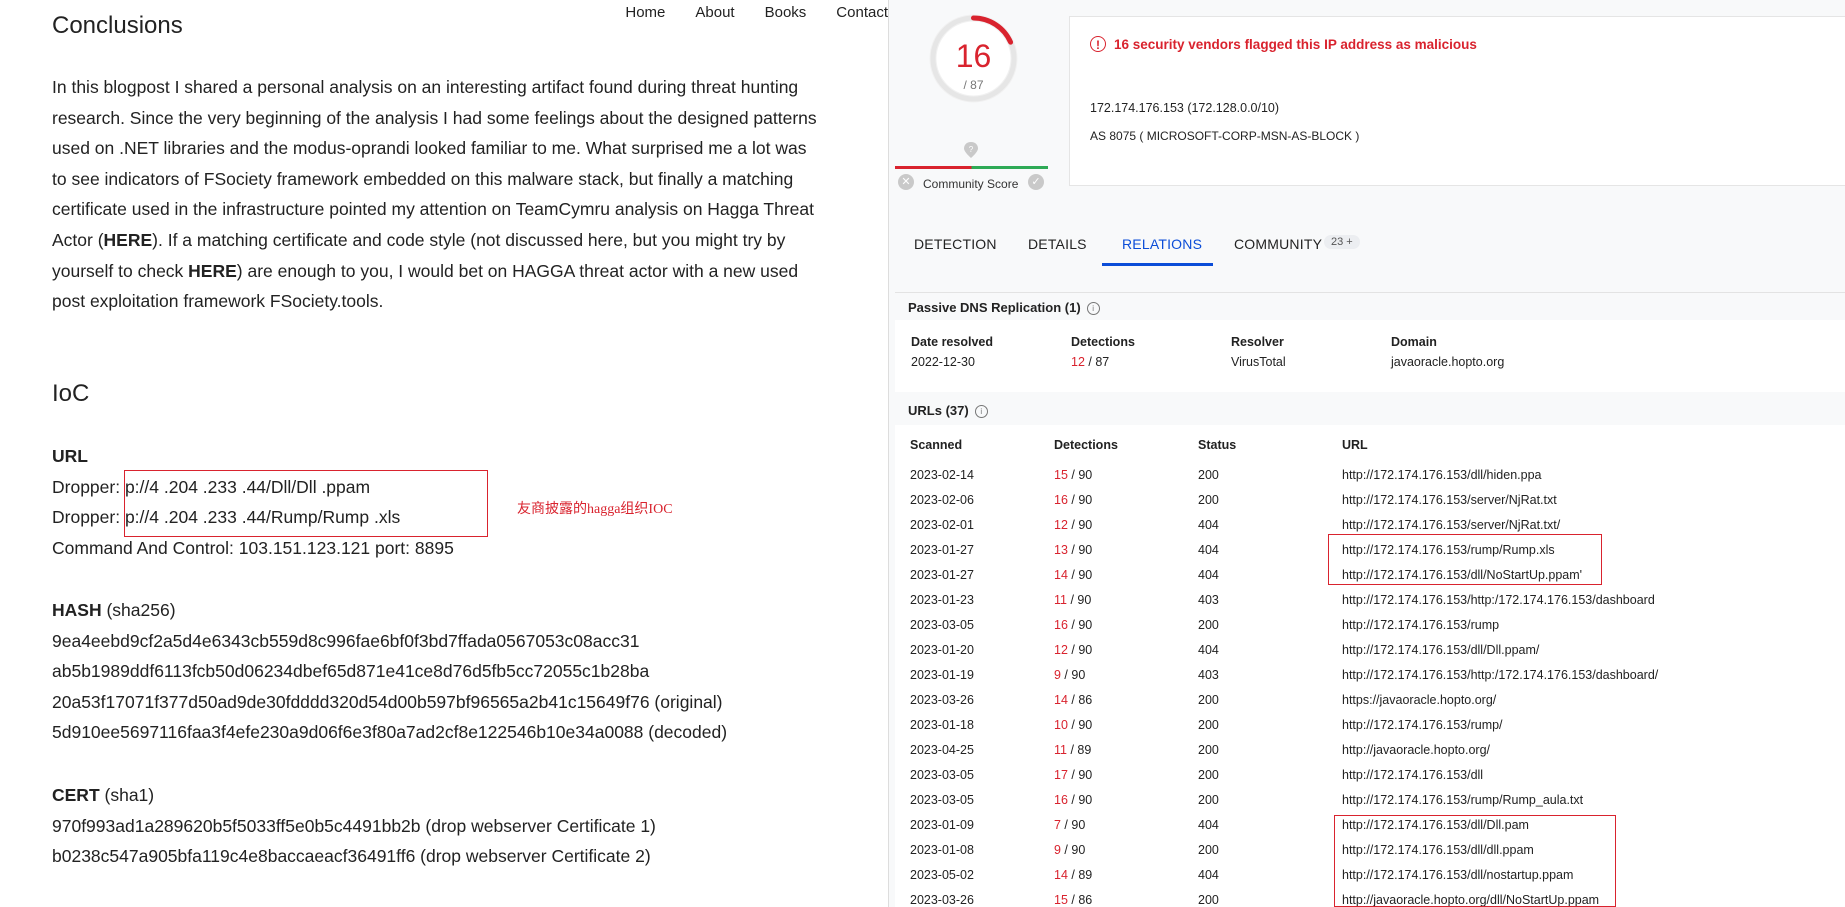 The height and width of the screenshot is (907, 1845). I want to click on pdns-header-resolver: Resolver, so click(1257, 342).